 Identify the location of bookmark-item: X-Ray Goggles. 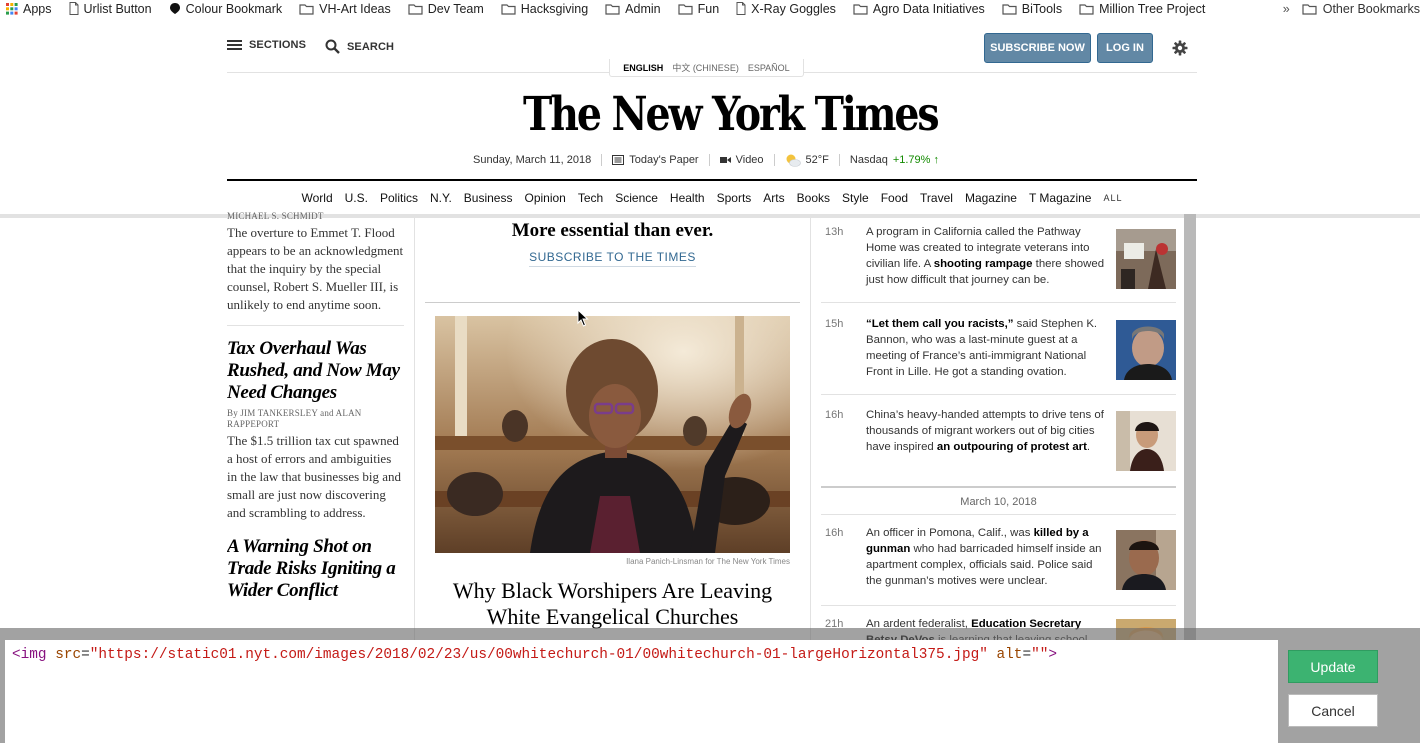
(786, 8).